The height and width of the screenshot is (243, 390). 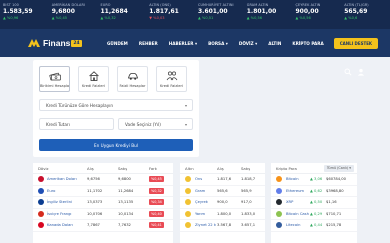 I want to click on table-row: İngiliz Sterlini 13,0373 13,1135 %0,34, so click(x=103, y=203).